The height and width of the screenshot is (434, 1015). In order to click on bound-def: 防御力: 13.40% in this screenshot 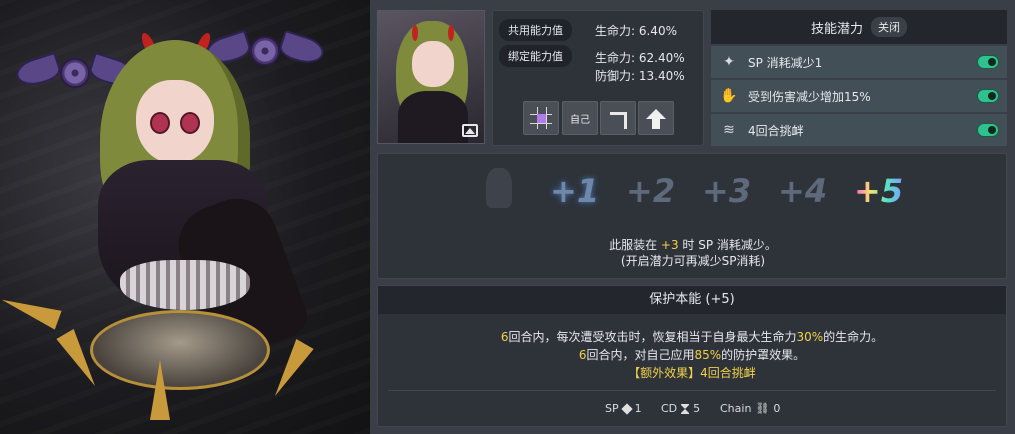, I will do `click(640, 76)`.